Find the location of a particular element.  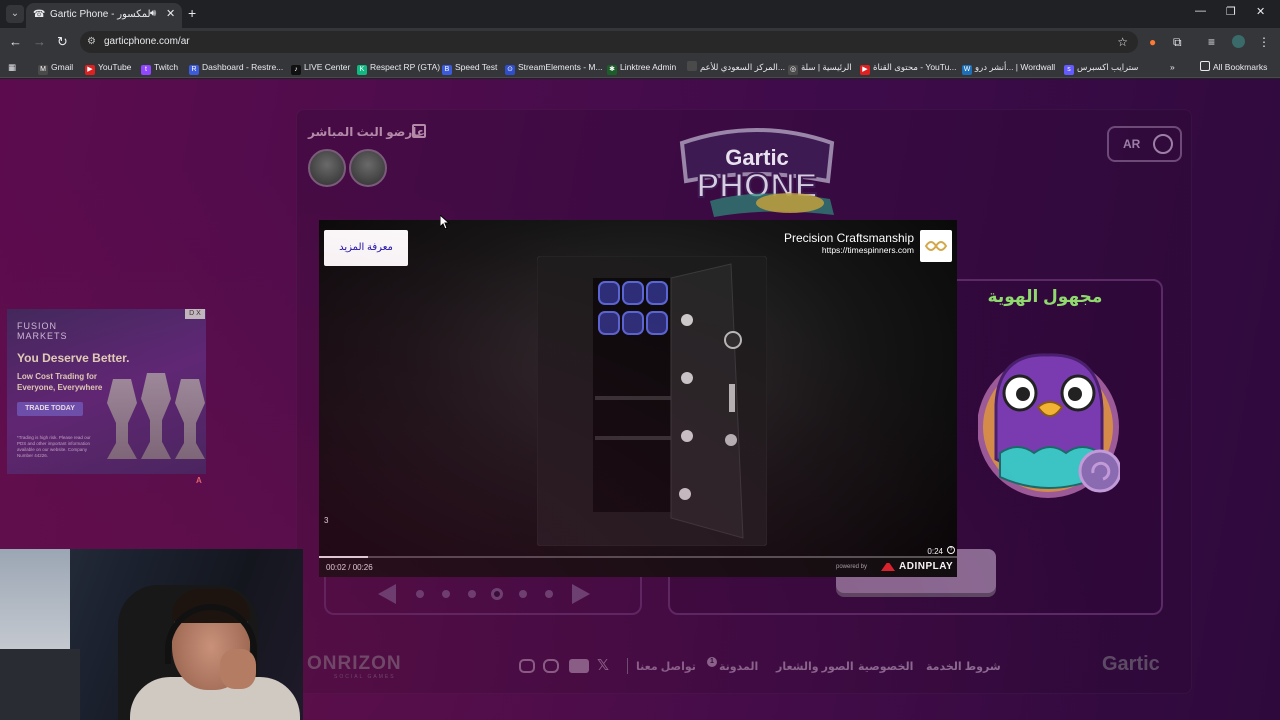

bookmark-gmail: M Gmail is located at coordinates (55, 67).